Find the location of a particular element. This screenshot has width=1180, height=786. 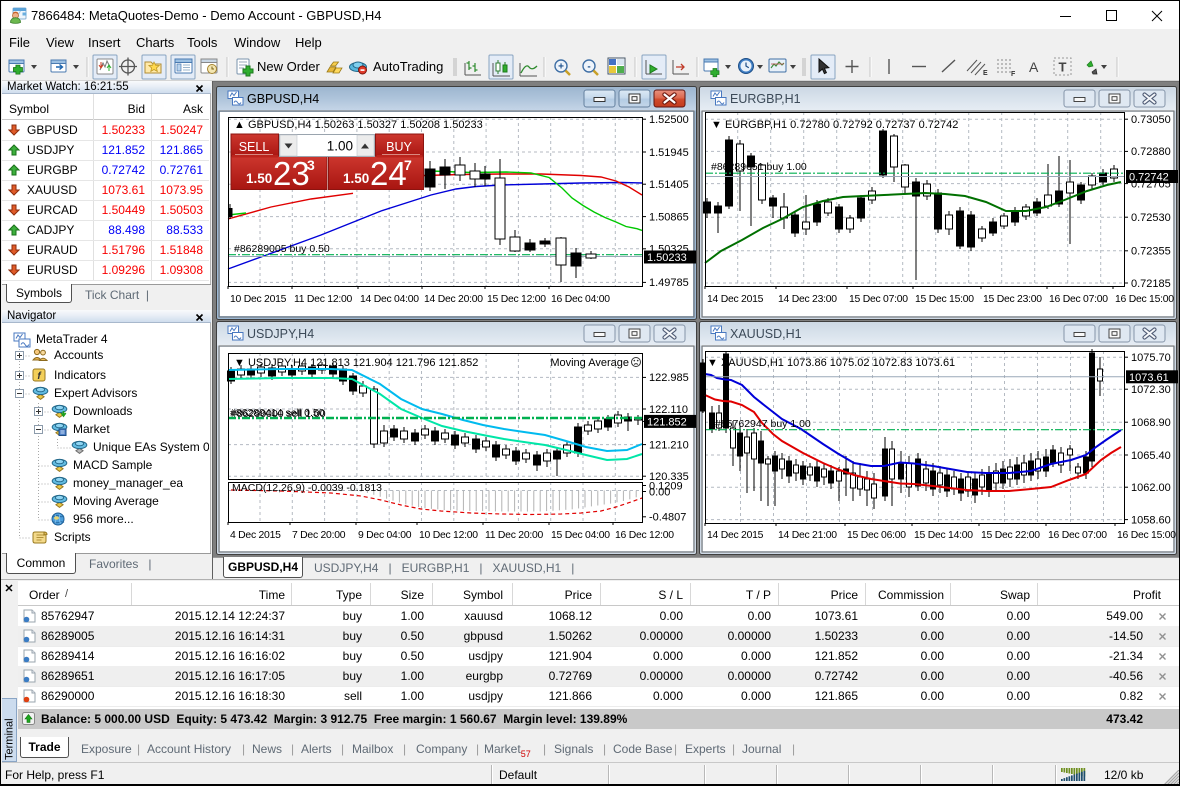

svg-text: 0.00 is located at coordinates (659, 492).